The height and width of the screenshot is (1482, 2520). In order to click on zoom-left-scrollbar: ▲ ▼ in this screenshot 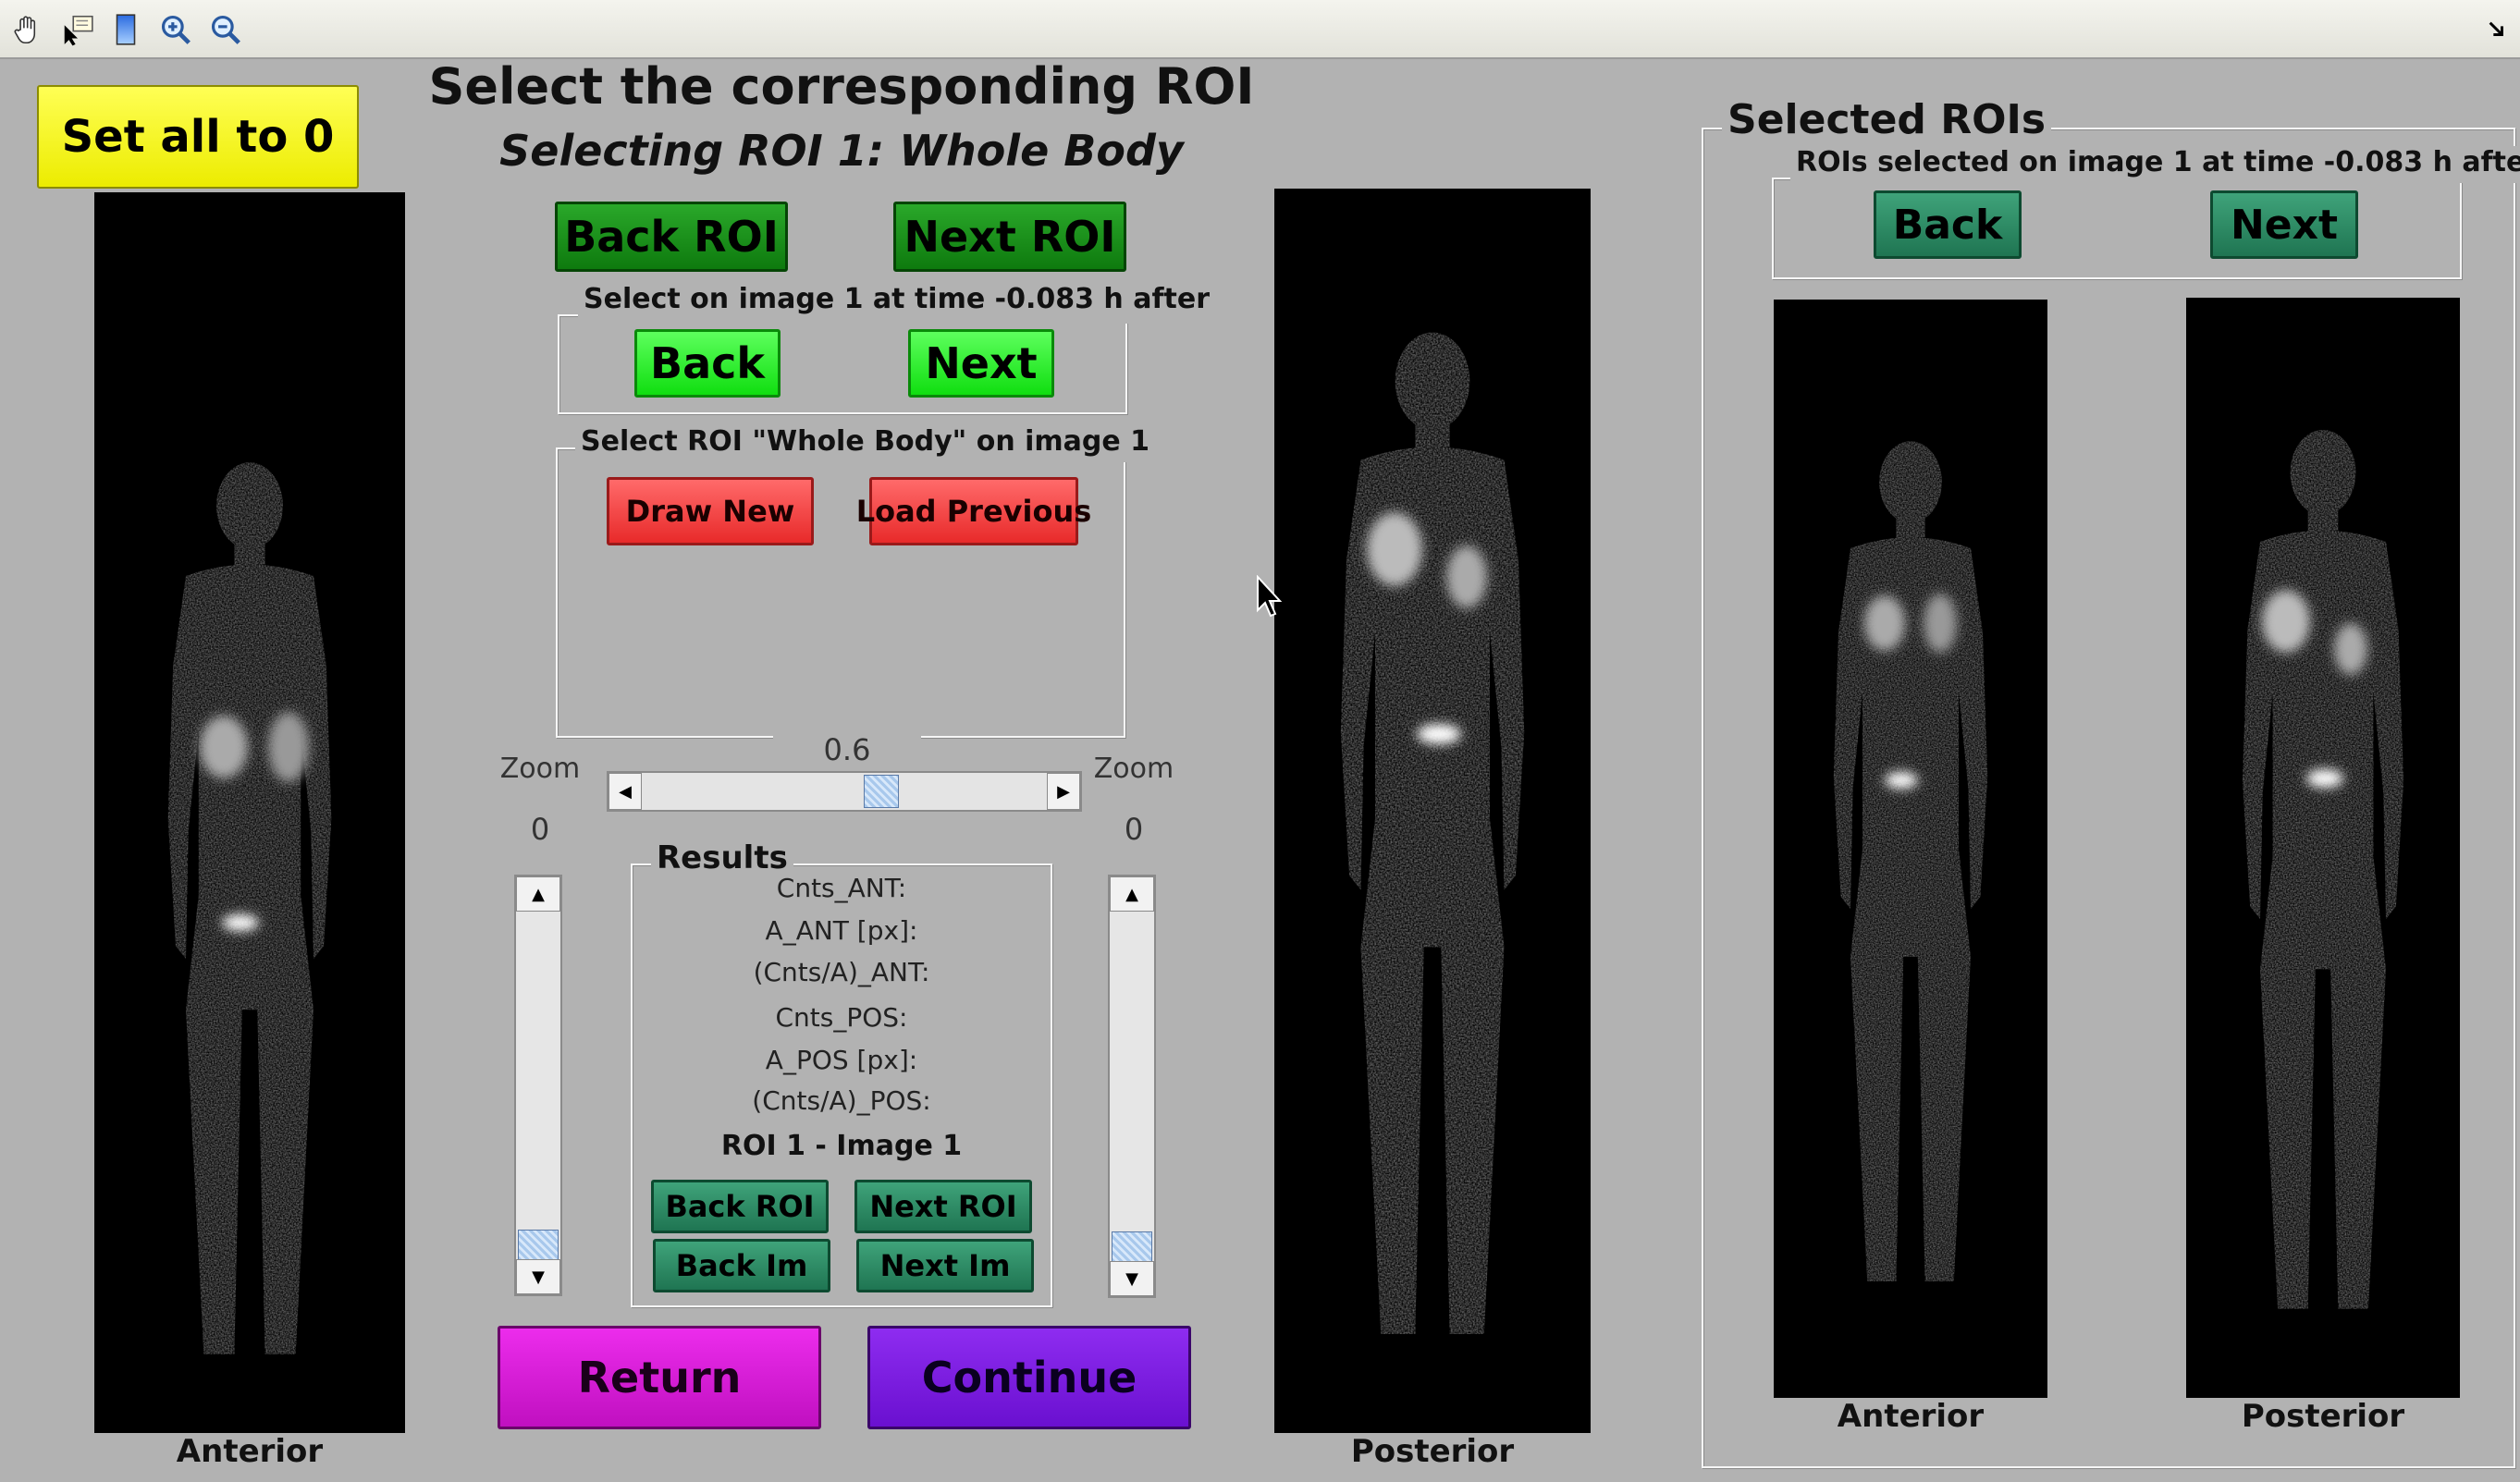, I will do `click(538, 1085)`.